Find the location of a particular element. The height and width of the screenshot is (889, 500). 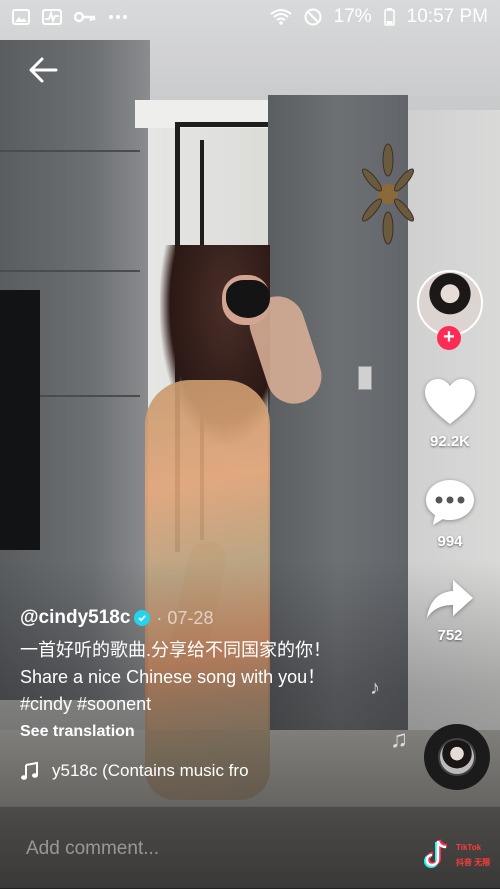

verified-icon is located at coordinates (142, 618).